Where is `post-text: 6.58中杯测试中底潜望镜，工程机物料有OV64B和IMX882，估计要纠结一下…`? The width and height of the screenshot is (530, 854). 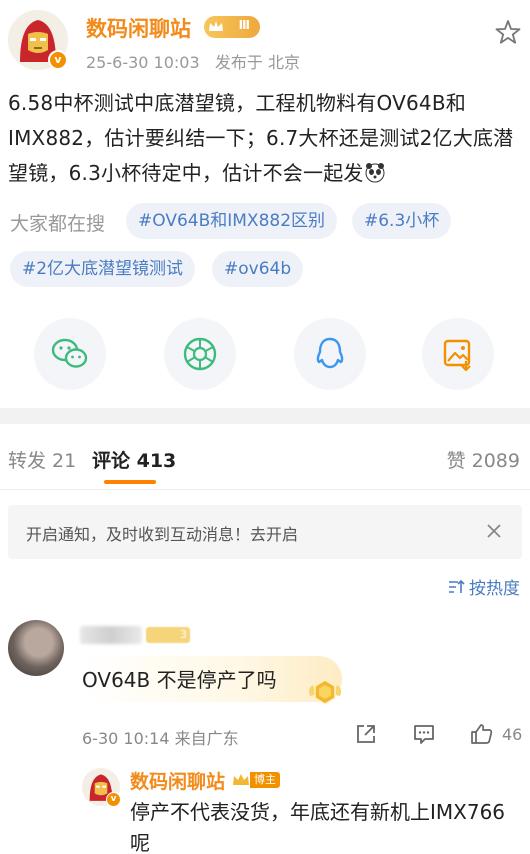 post-text: 6.58中杯测试中底潜望镜，工程机物料有OV64B和IMX882，估计要纠结一下… is located at coordinates (265, 138).